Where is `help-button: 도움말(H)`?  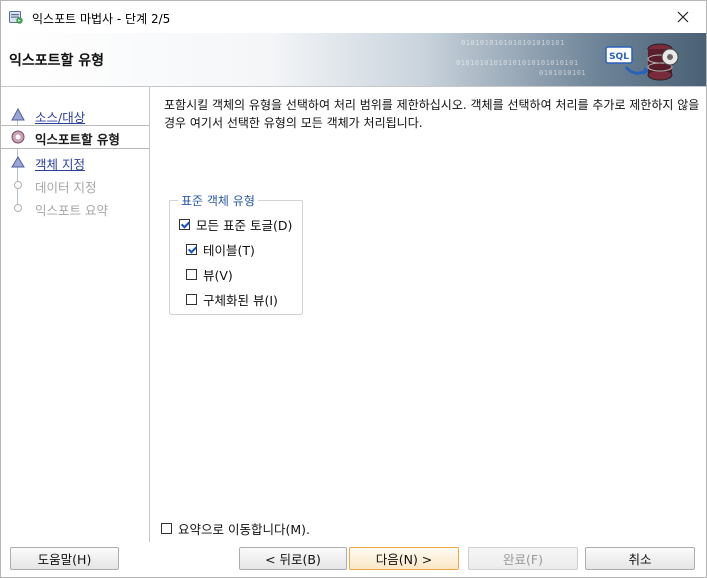
help-button: 도움말(H) is located at coordinates (64, 558).